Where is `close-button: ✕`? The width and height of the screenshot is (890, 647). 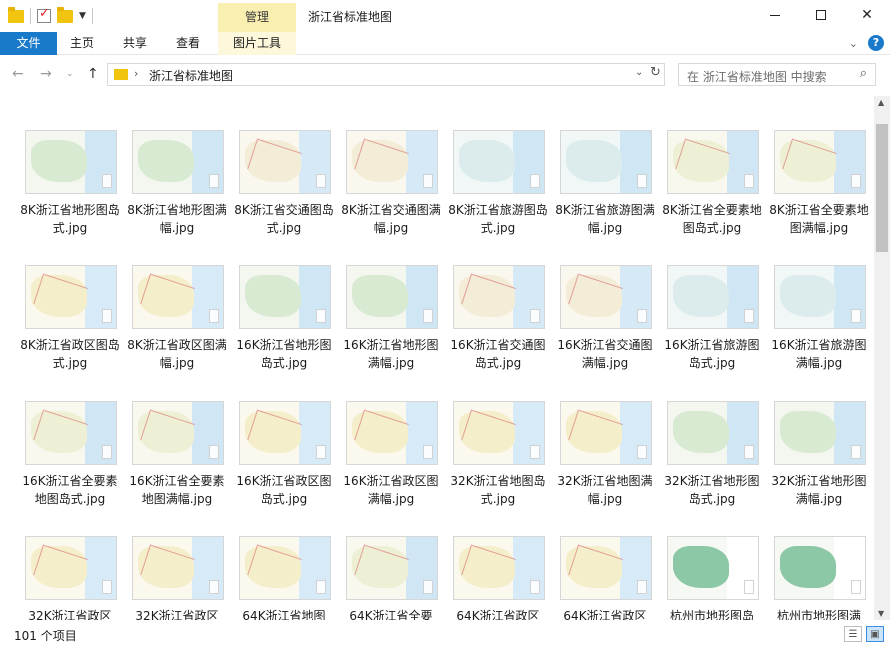 close-button: ✕ is located at coordinates (867, 15).